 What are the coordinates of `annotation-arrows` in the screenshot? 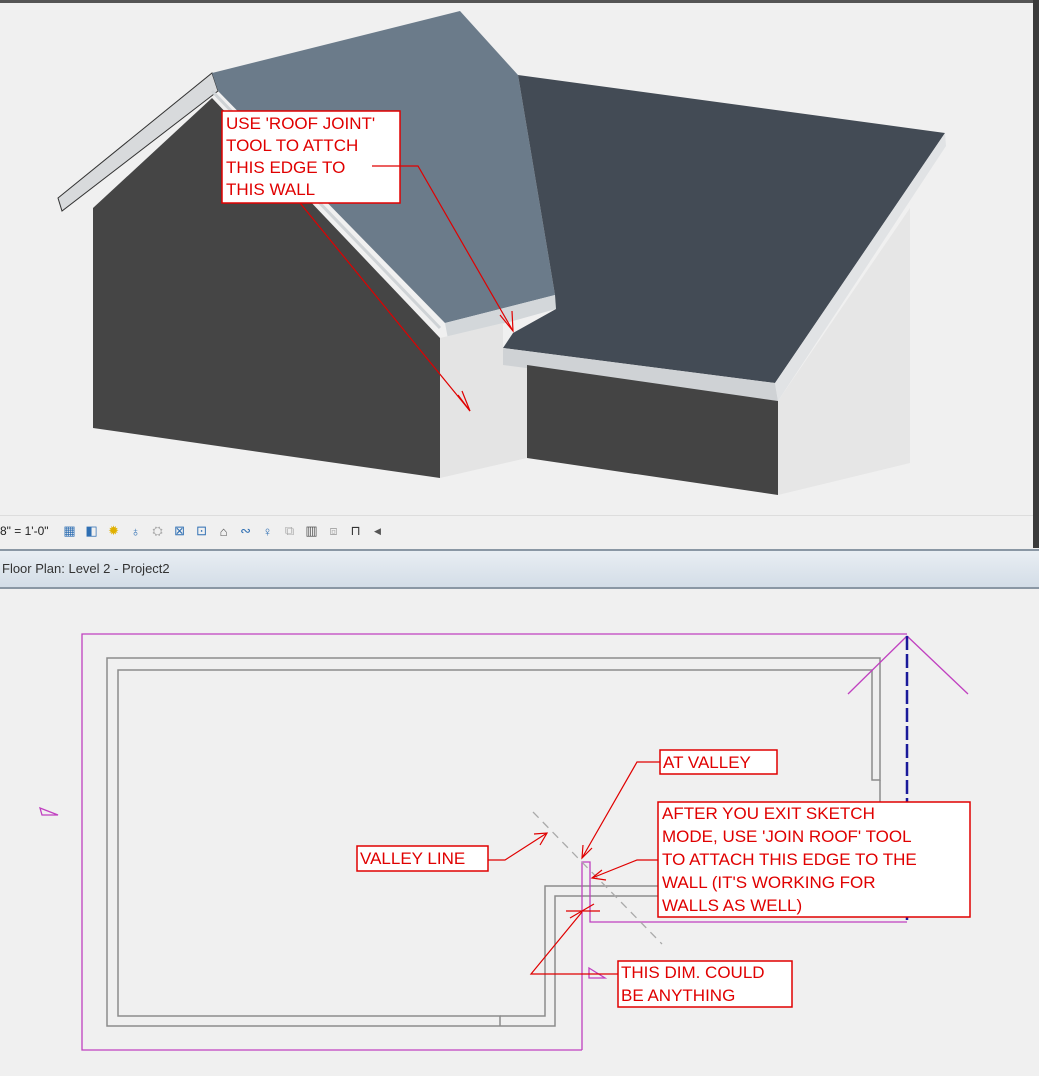 It's located at (574, 868).